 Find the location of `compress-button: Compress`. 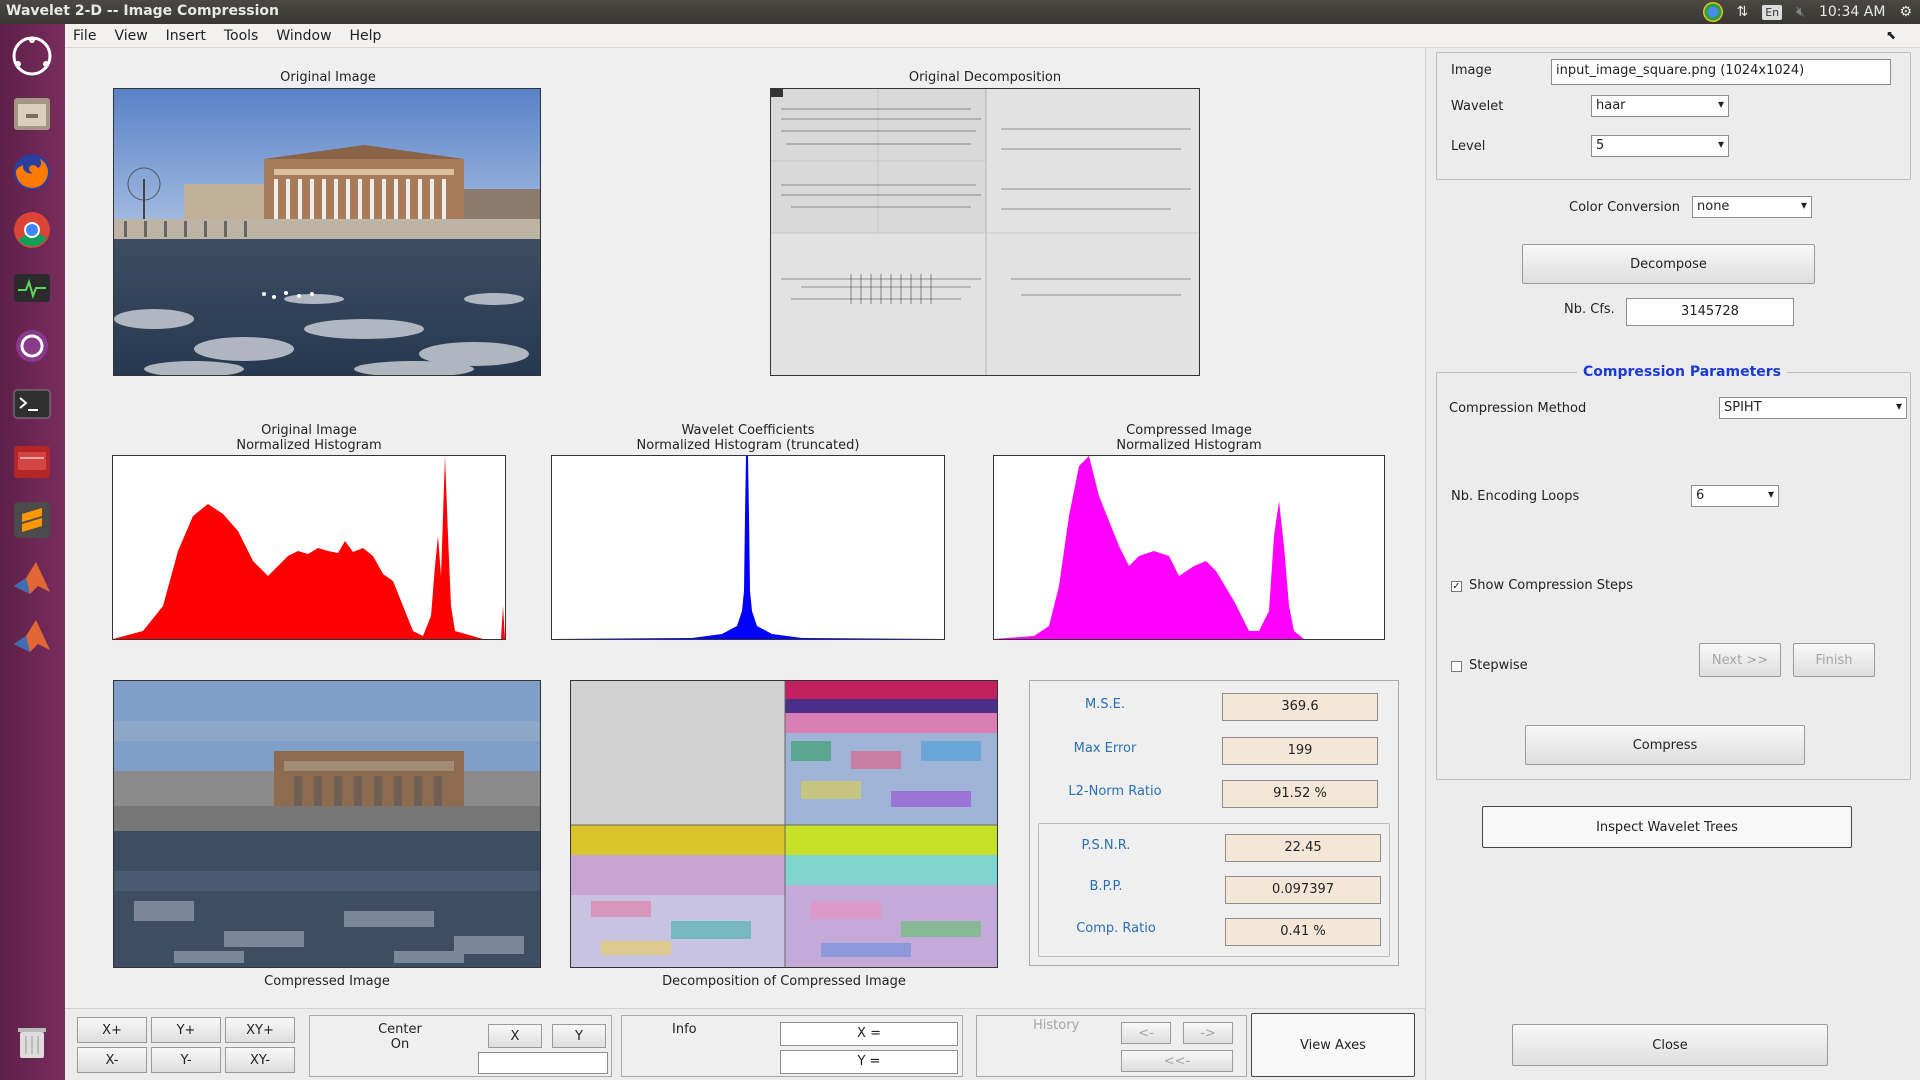

compress-button: Compress is located at coordinates (1665, 745).